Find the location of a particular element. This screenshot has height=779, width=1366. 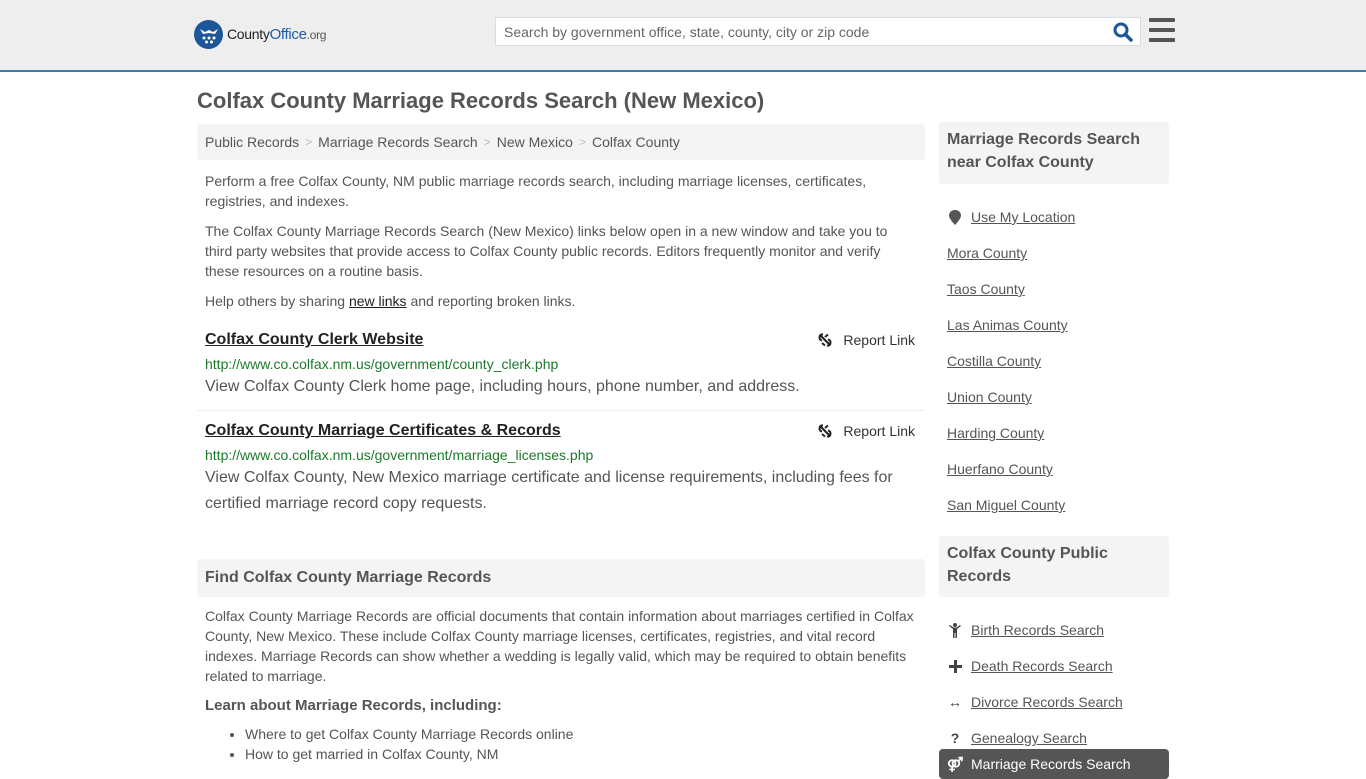

nearby-county-item: San Miguel County is located at coordinates (1058, 505).